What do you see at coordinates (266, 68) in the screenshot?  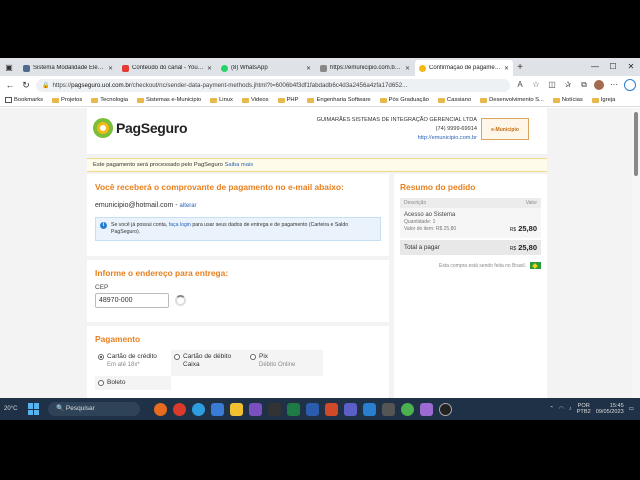 I see `tab-2: (8) WhatsApp ✕` at bounding box center [266, 68].